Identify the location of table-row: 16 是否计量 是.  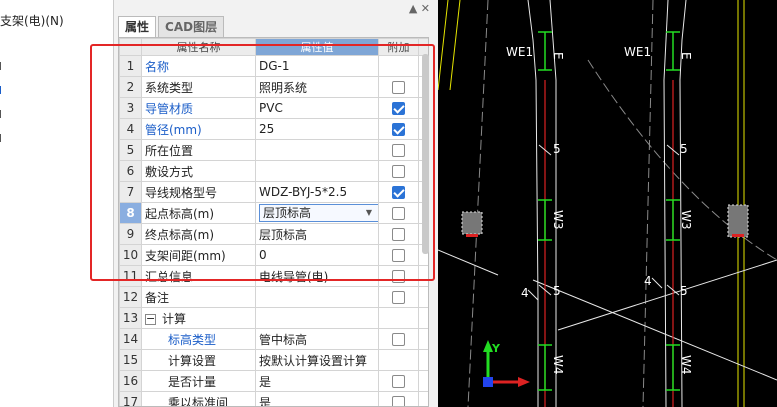
(273, 381).